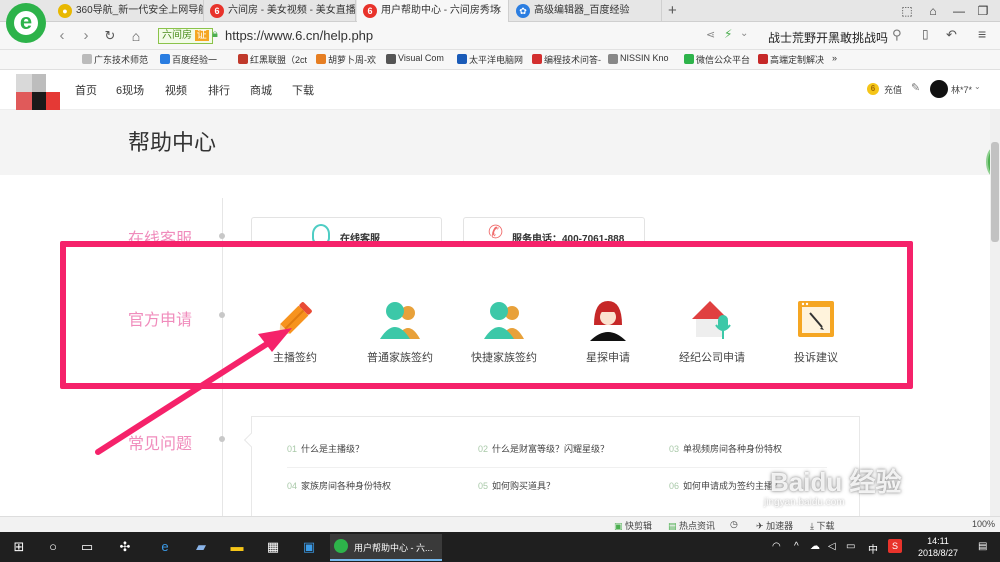 Image resolution: width=1000 pixels, height=562 pixels. I want to click on faq-item: 06 如何申请成为签约主播？, so click(725, 485).